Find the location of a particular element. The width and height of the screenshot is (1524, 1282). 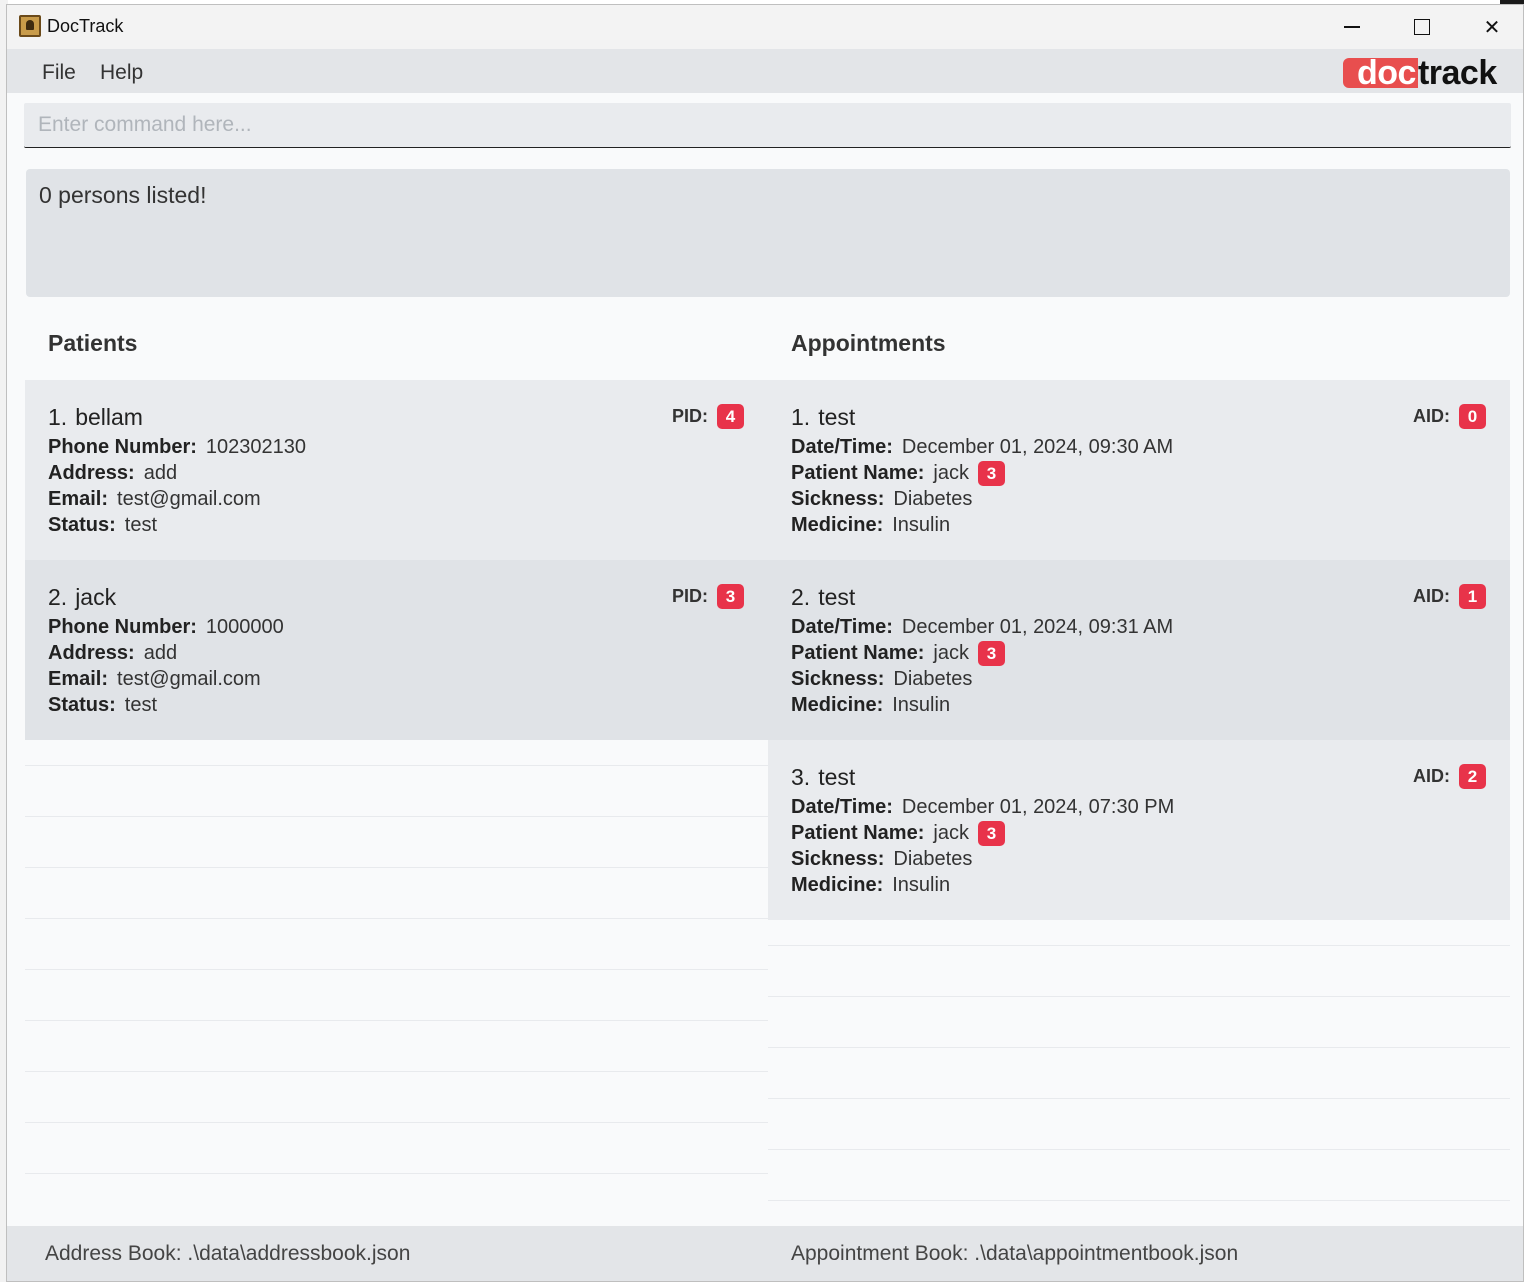

pid-badge: 3 is located at coordinates (730, 596).